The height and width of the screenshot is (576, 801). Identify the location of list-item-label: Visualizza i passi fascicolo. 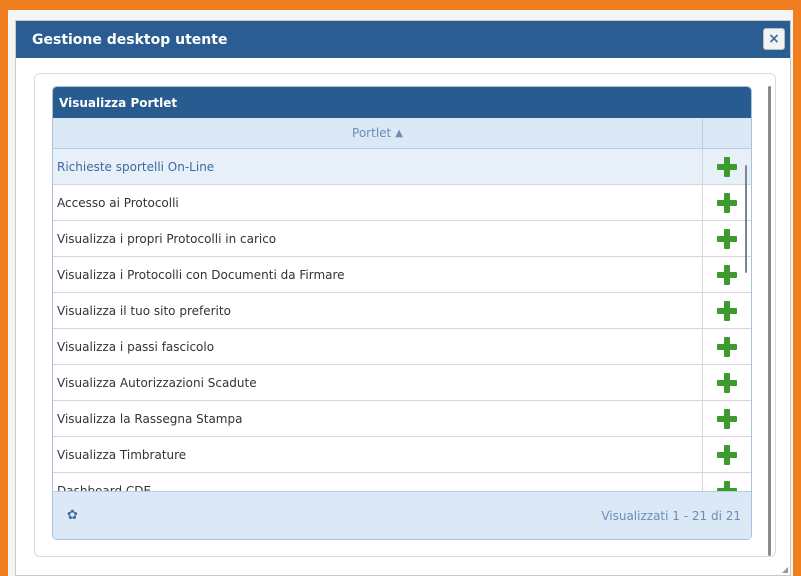
(136, 346).